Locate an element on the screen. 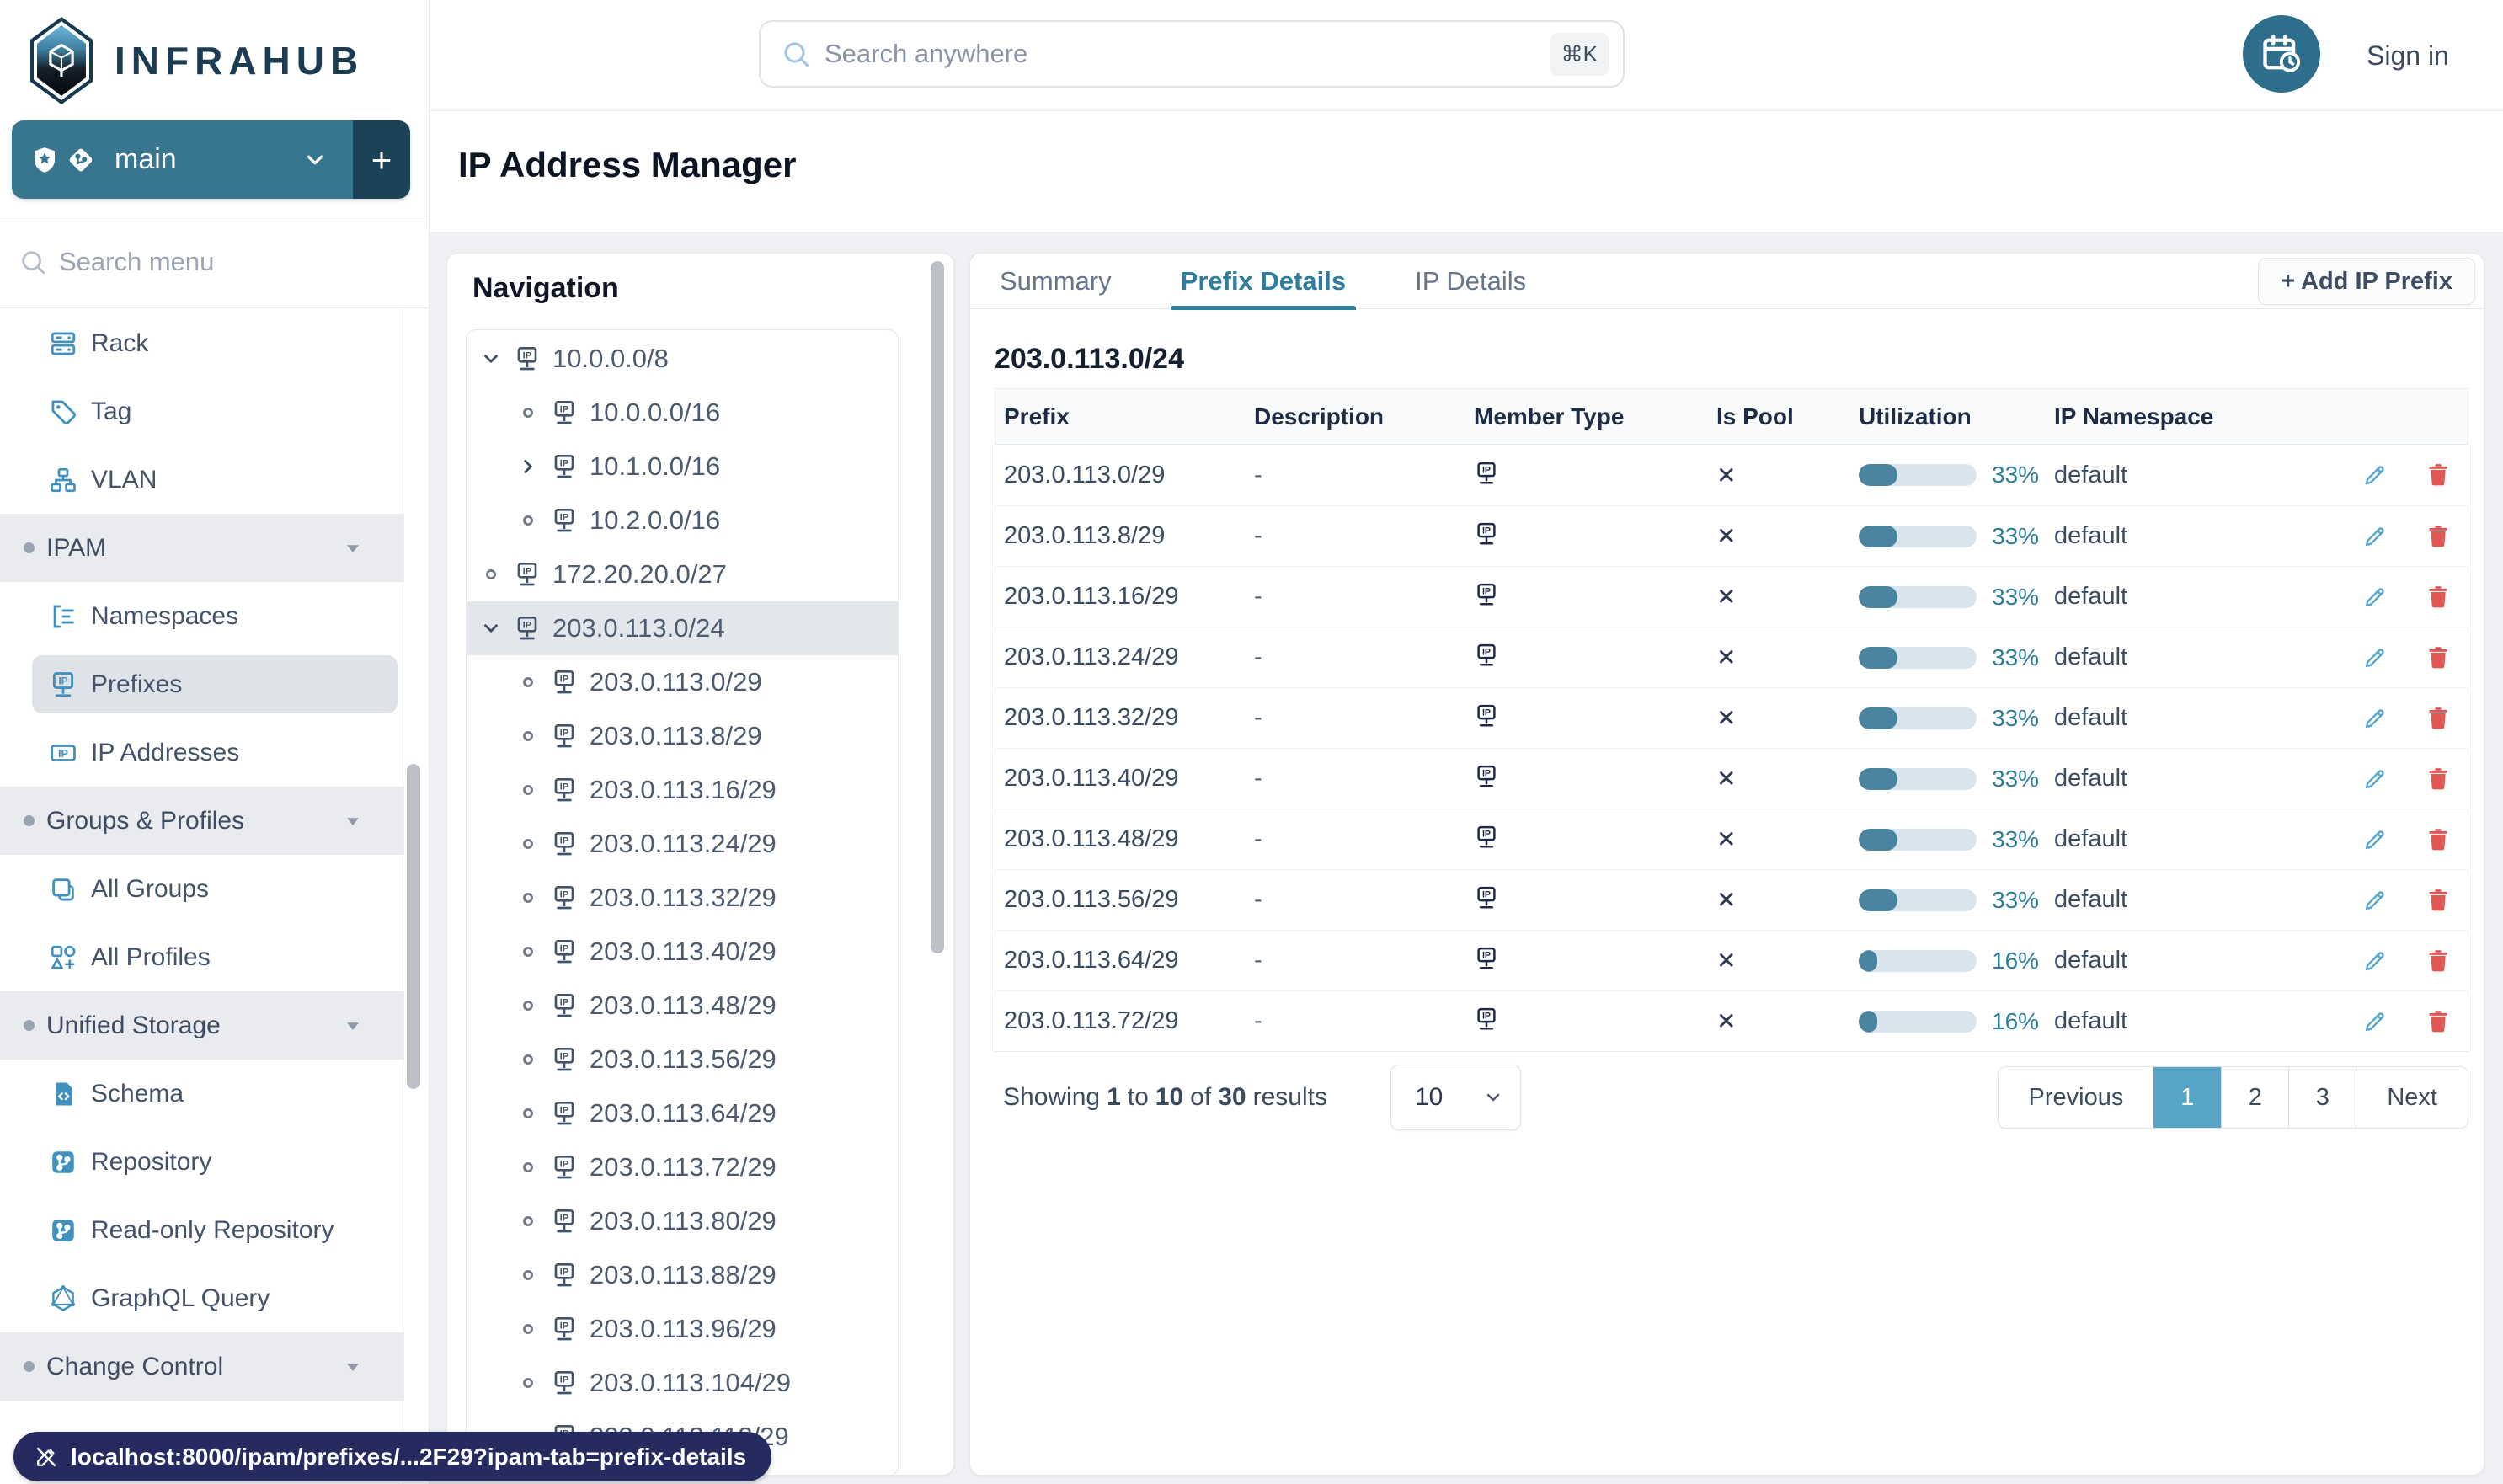 The image size is (2503, 1484). page-button-1: 1 is located at coordinates (2187, 1098).